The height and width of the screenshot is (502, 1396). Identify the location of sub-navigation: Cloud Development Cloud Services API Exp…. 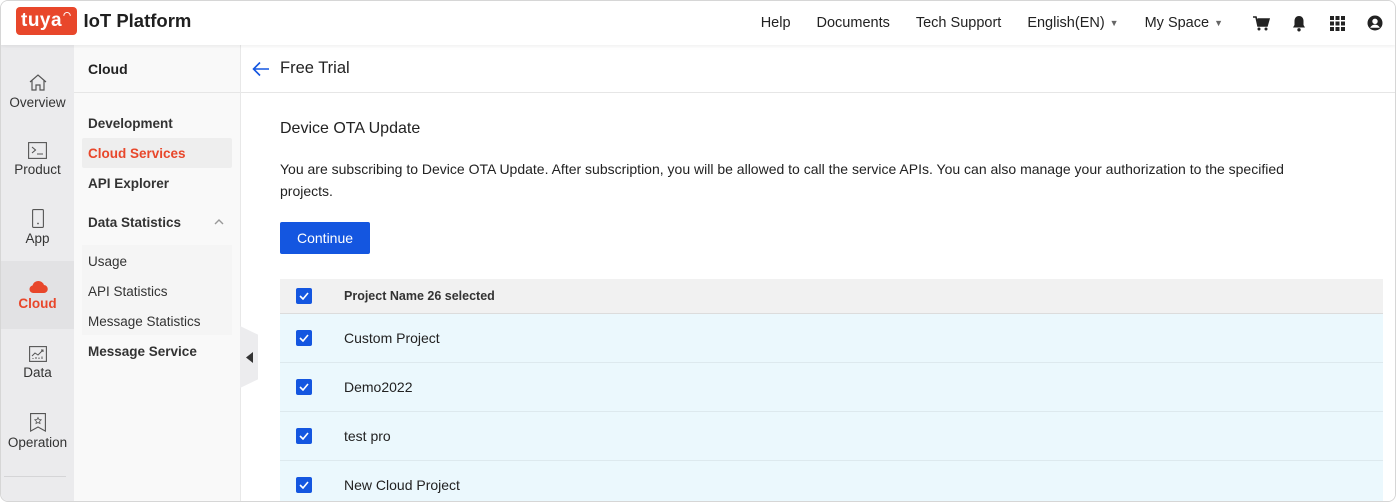
(157, 273).